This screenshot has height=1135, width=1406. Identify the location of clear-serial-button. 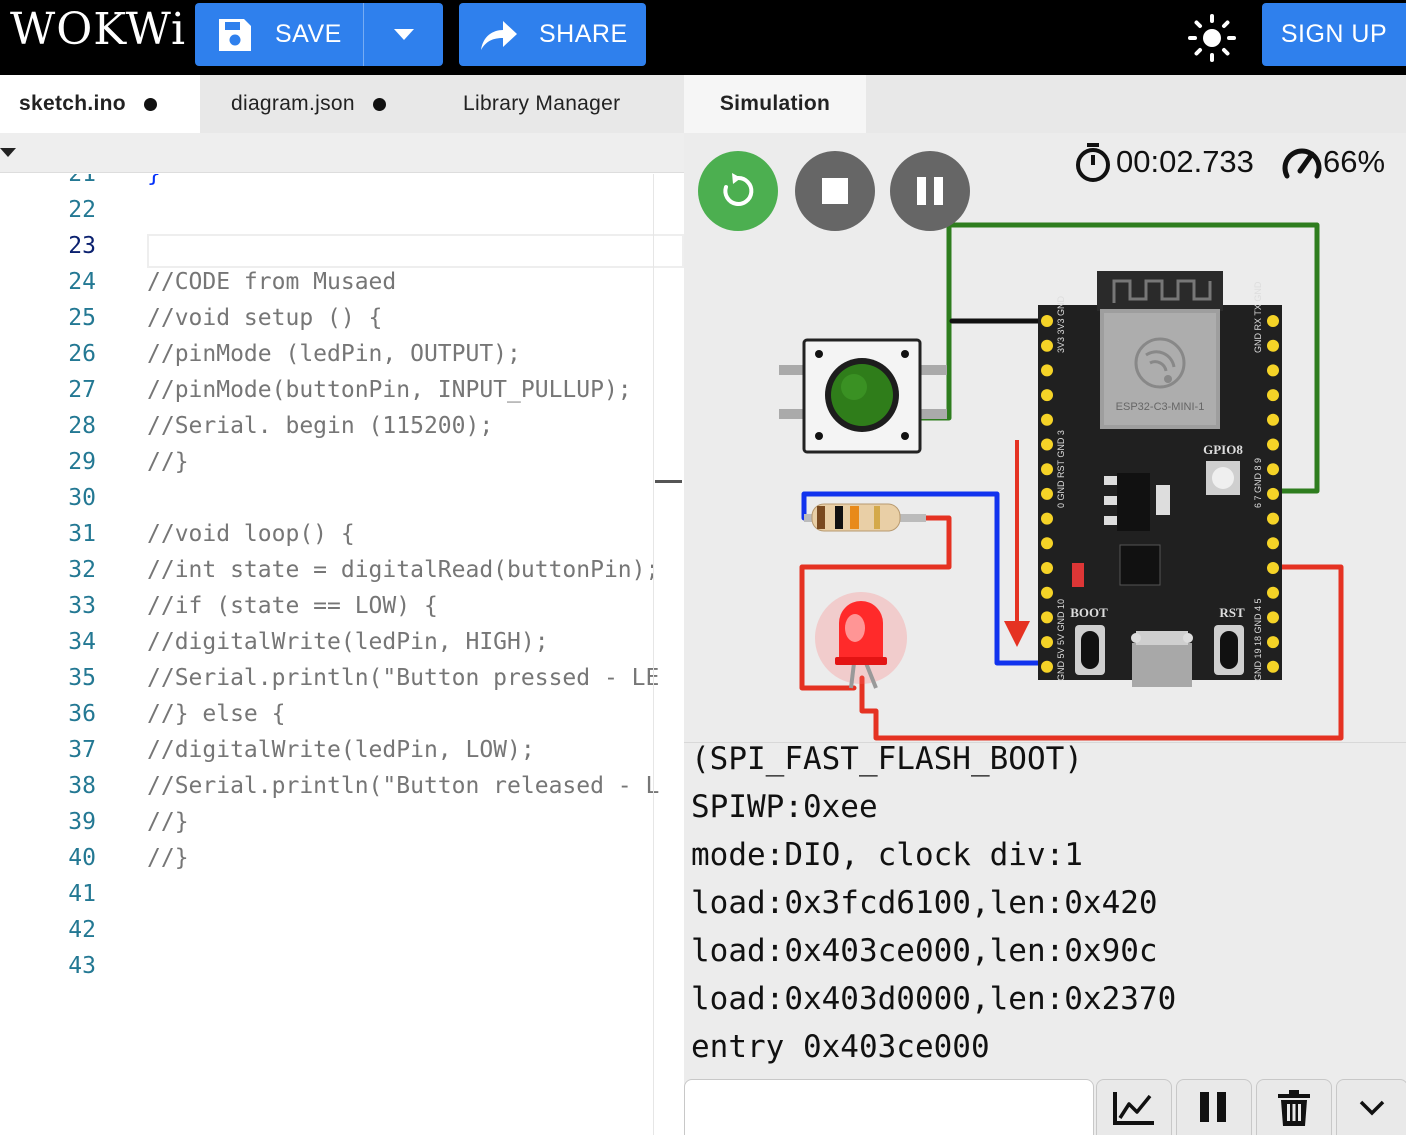
(1294, 1107).